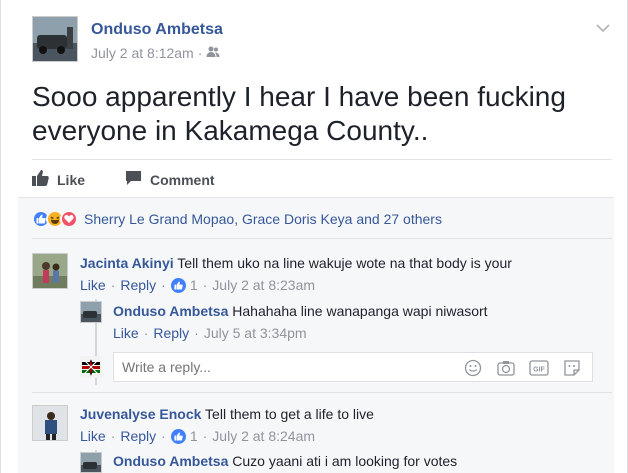 The image size is (628, 473). Describe the element at coordinates (142, 53) in the screenshot. I see `post-timestamp: July 2 at 8:12am` at that location.